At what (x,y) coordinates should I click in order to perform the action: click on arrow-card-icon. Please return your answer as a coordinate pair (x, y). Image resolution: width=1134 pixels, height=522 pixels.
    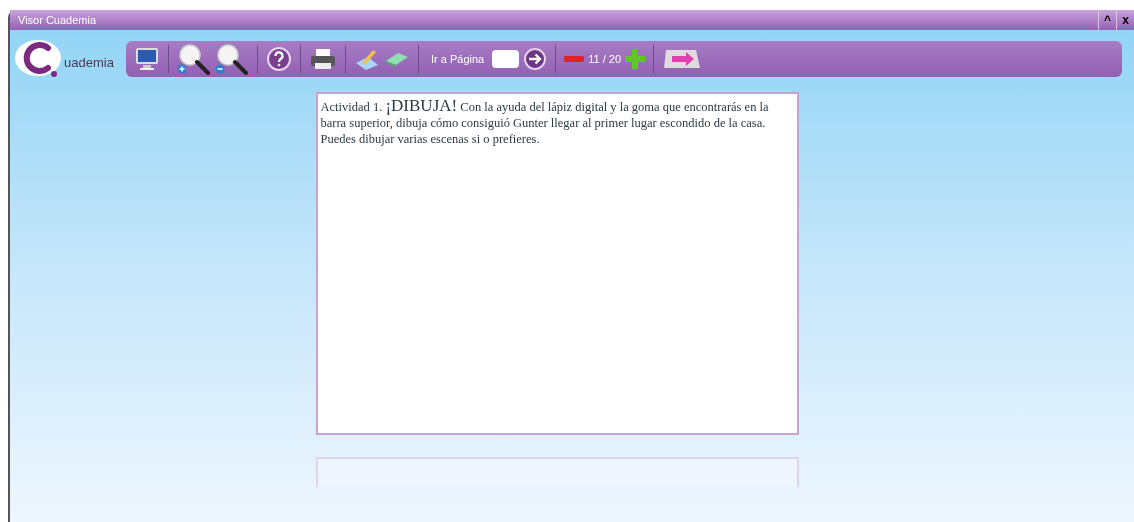
    Looking at the image, I should click on (682, 59).